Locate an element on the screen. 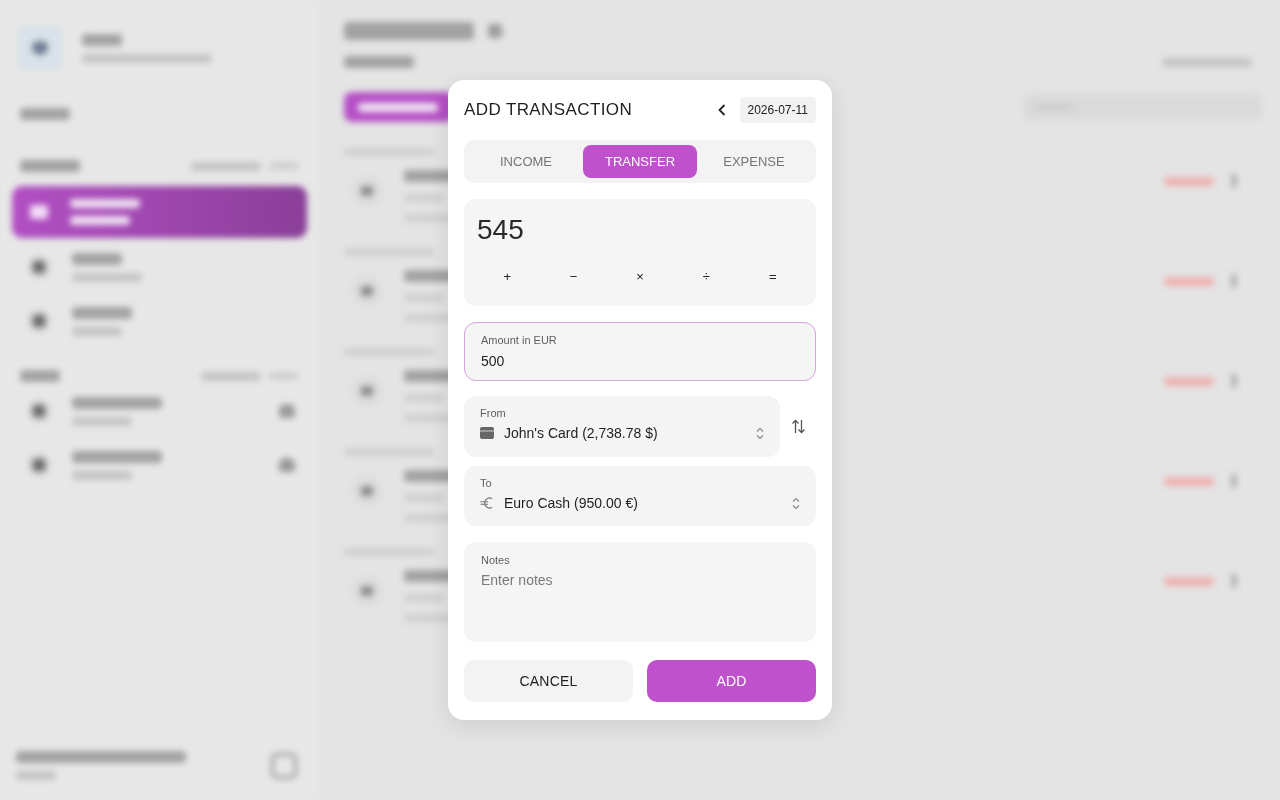  swap-arrows-icon is located at coordinates (798, 426).